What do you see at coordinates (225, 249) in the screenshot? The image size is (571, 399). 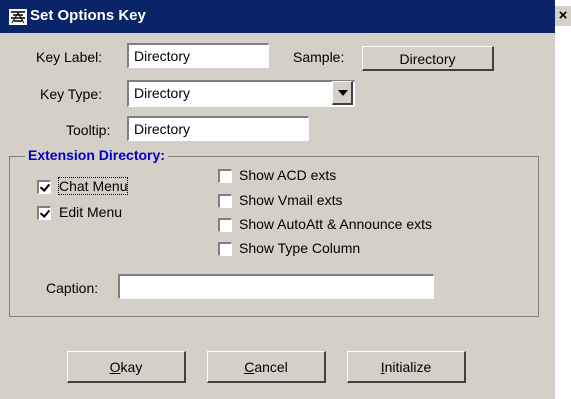 I see `show-type-column-checkbox` at bounding box center [225, 249].